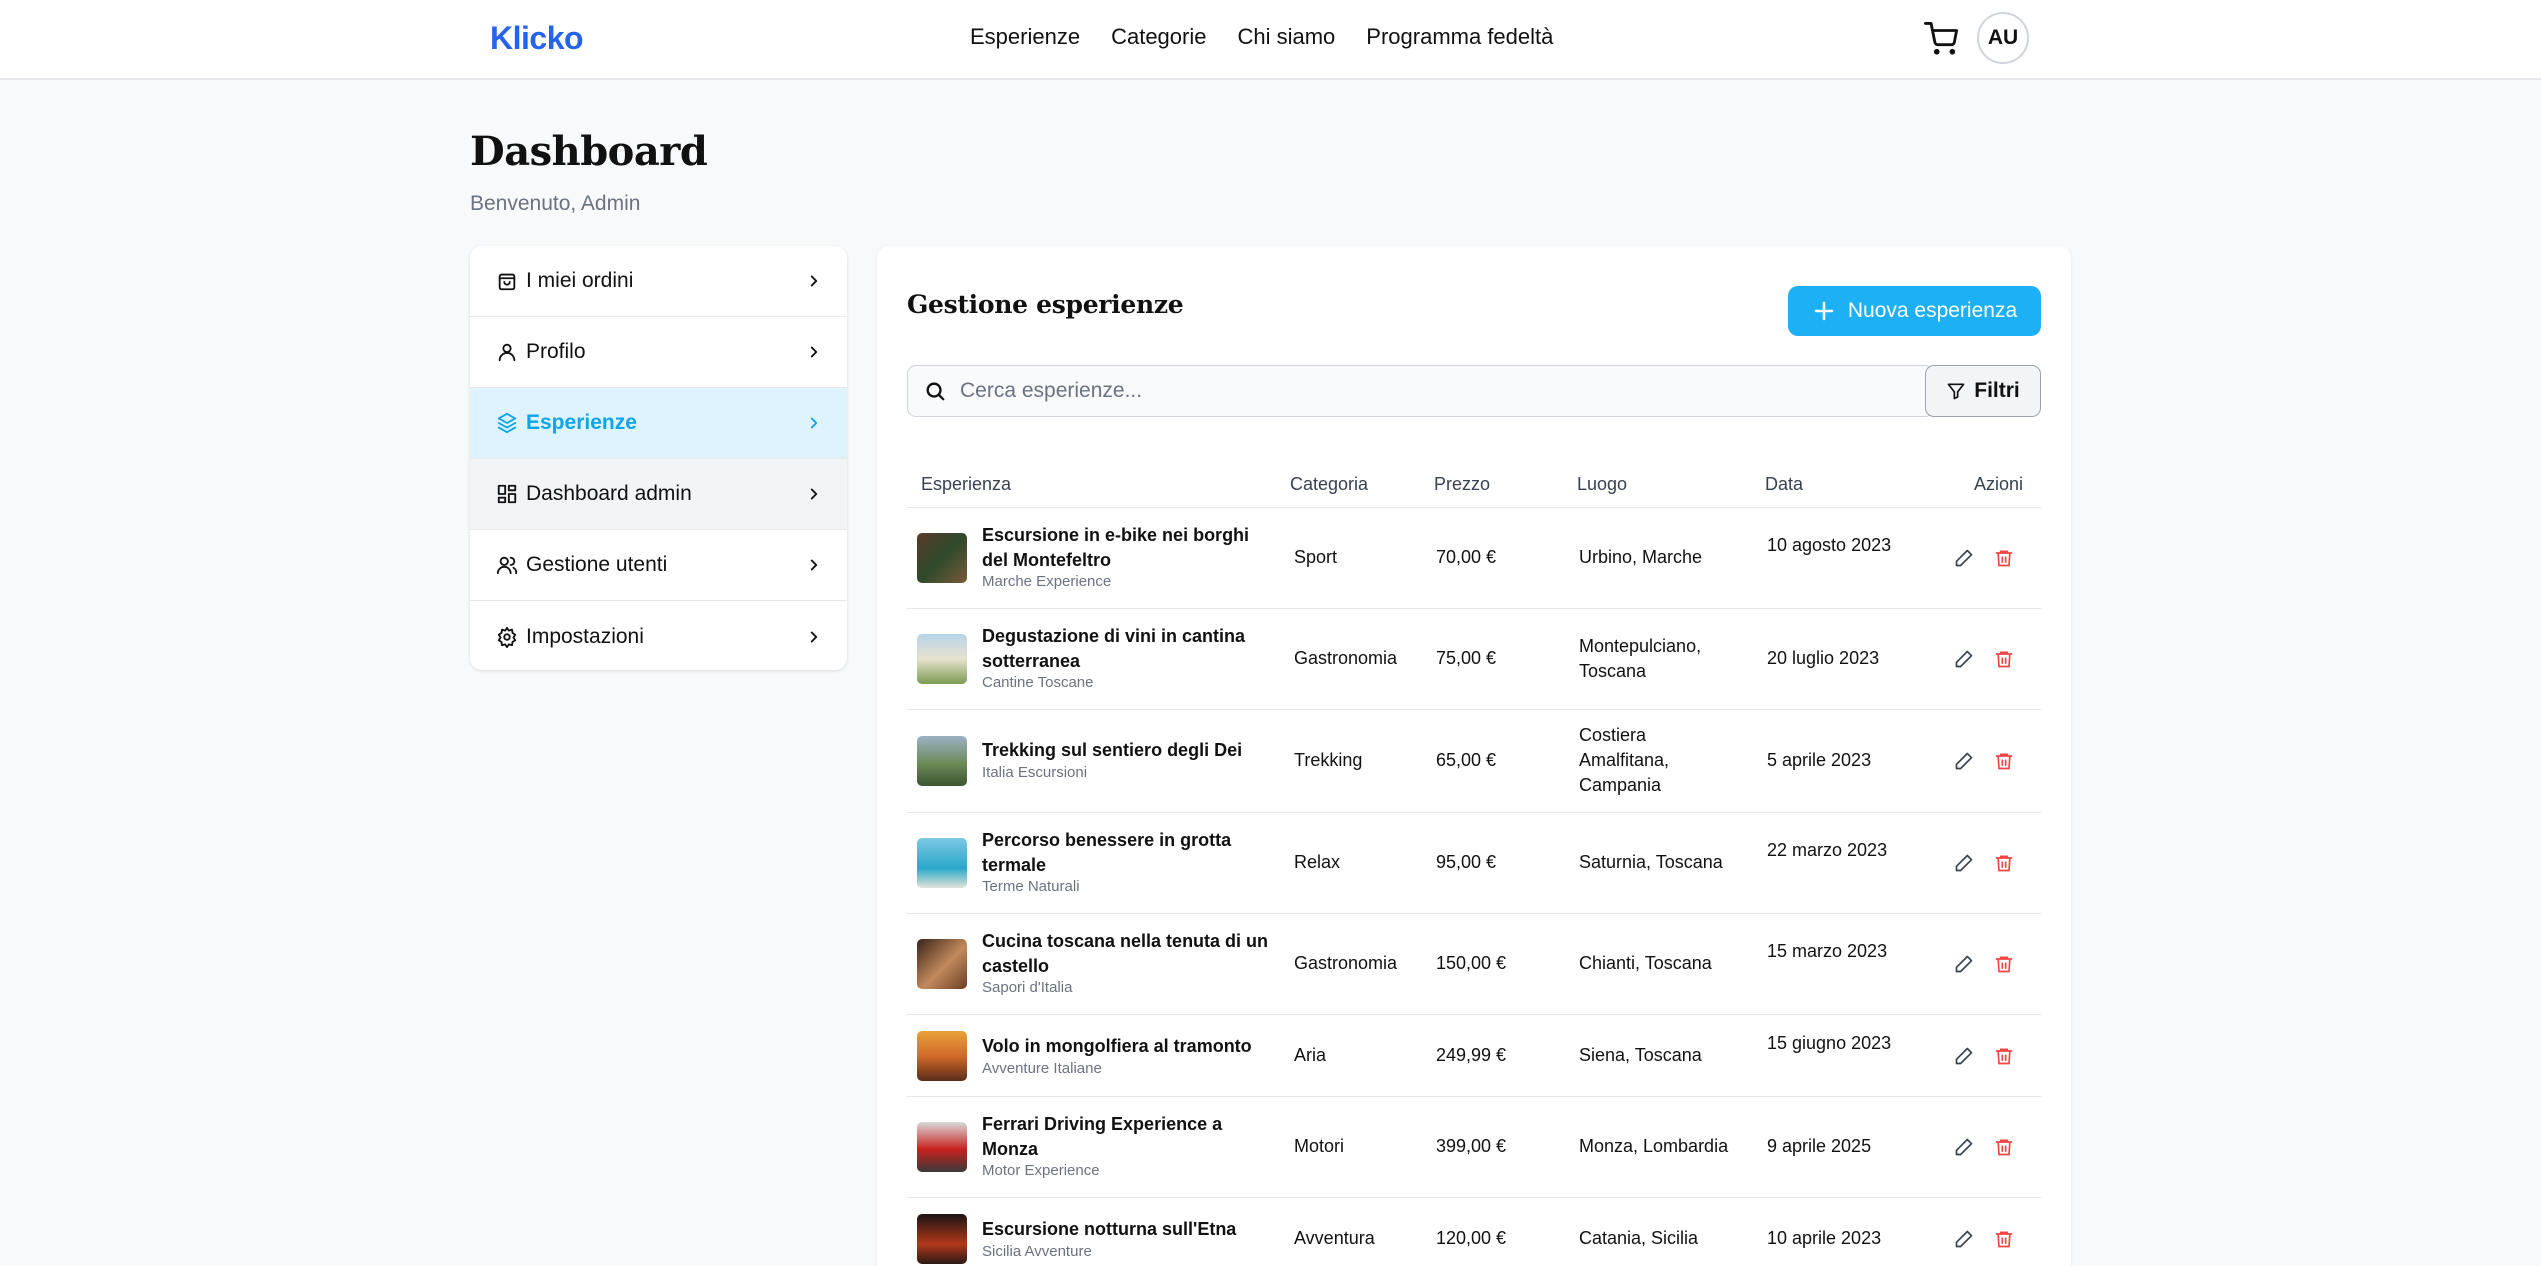  I want to click on experience-organizer: Italia Escursioni, so click(1035, 772).